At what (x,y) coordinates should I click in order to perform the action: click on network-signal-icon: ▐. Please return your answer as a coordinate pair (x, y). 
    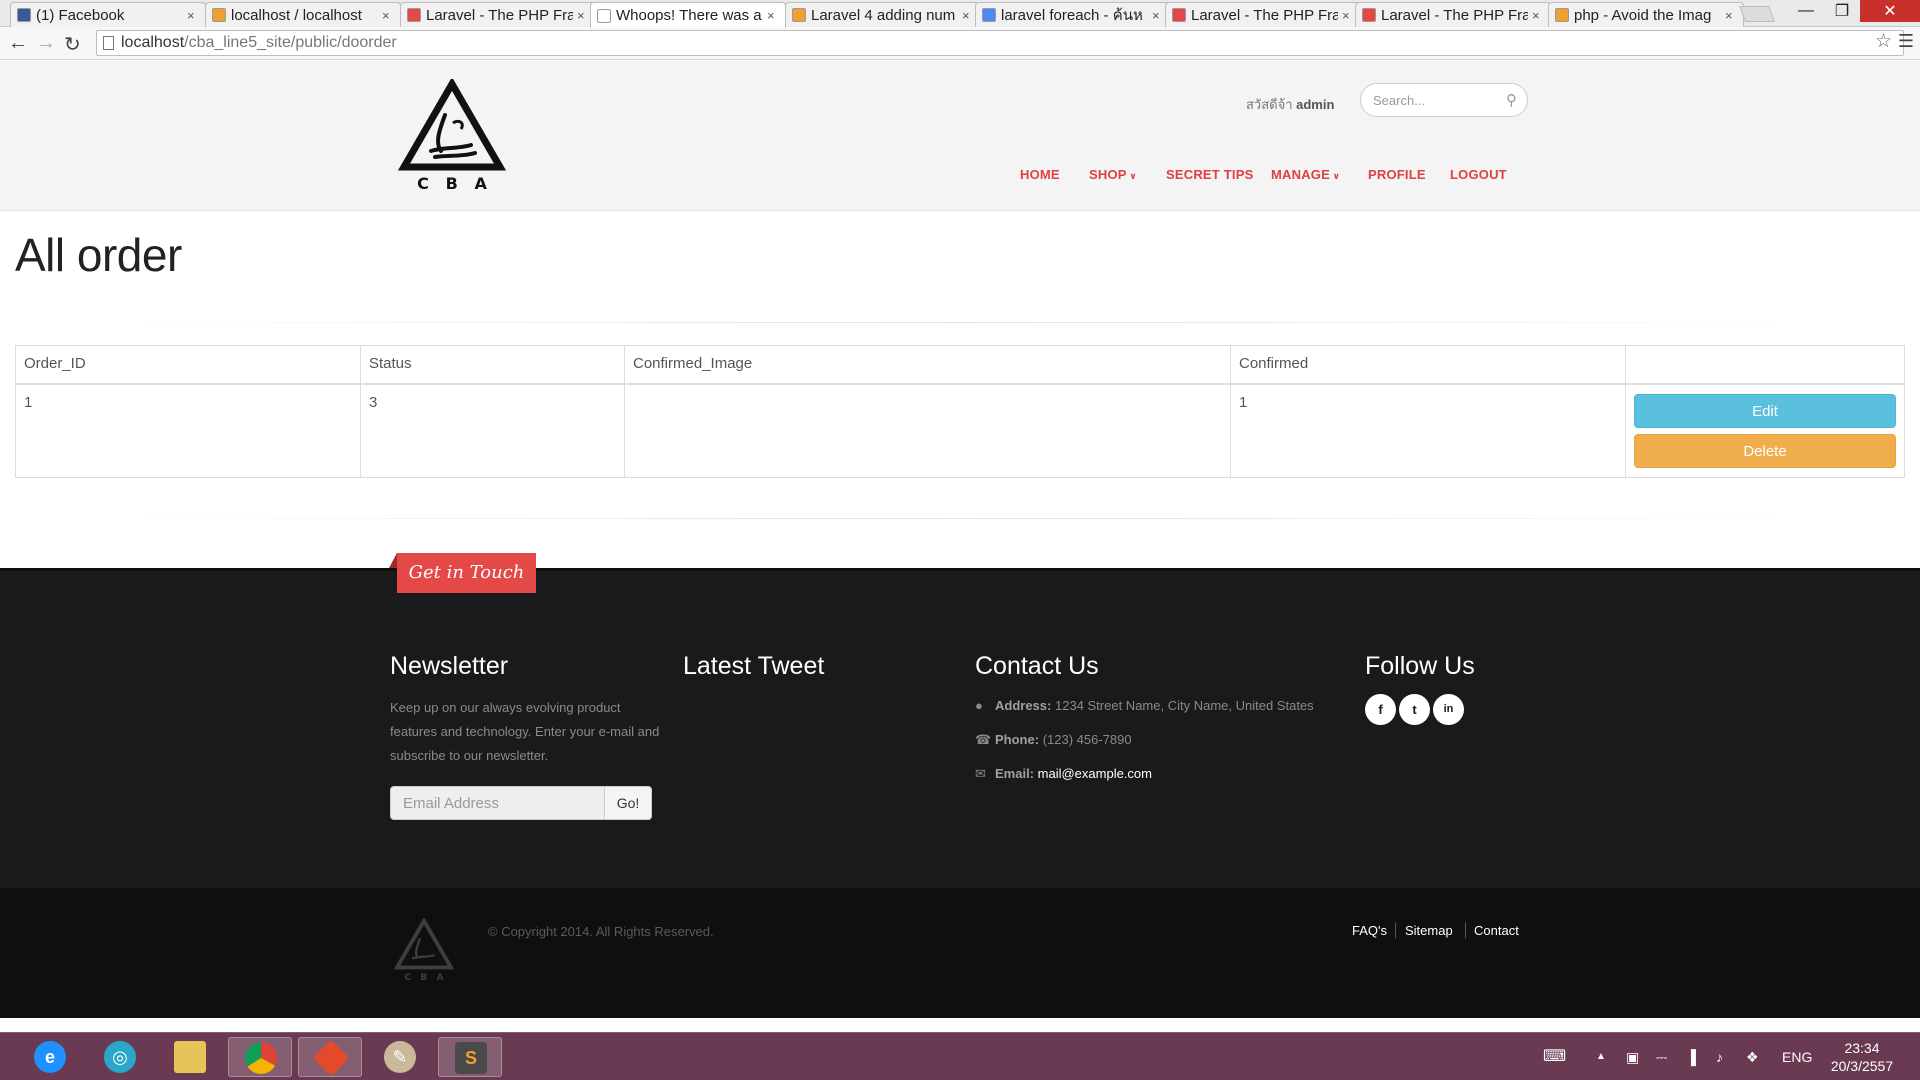
    Looking at the image, I should click on (1691, 1057).